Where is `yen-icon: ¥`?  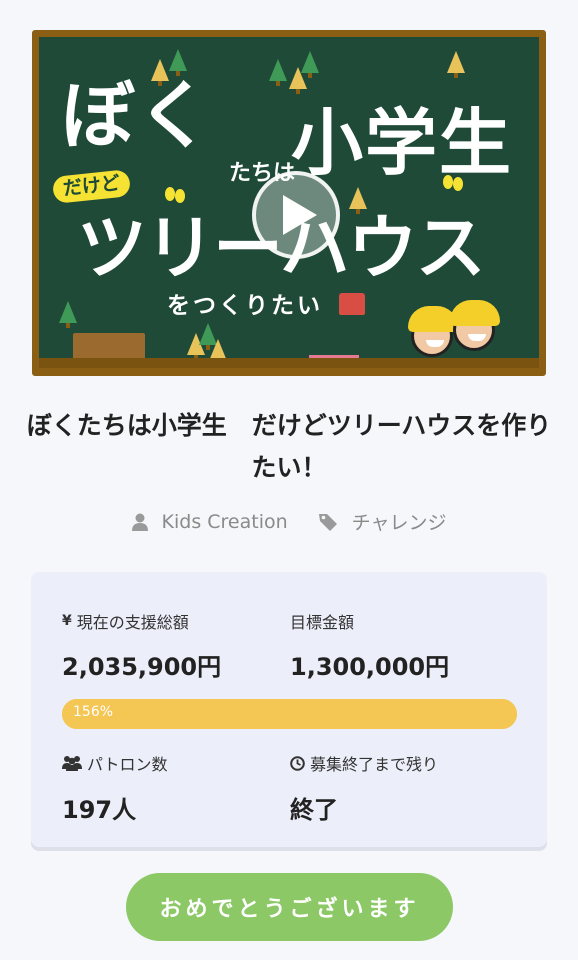 yen-icon: ¥ is located at coordinates (67, 621).